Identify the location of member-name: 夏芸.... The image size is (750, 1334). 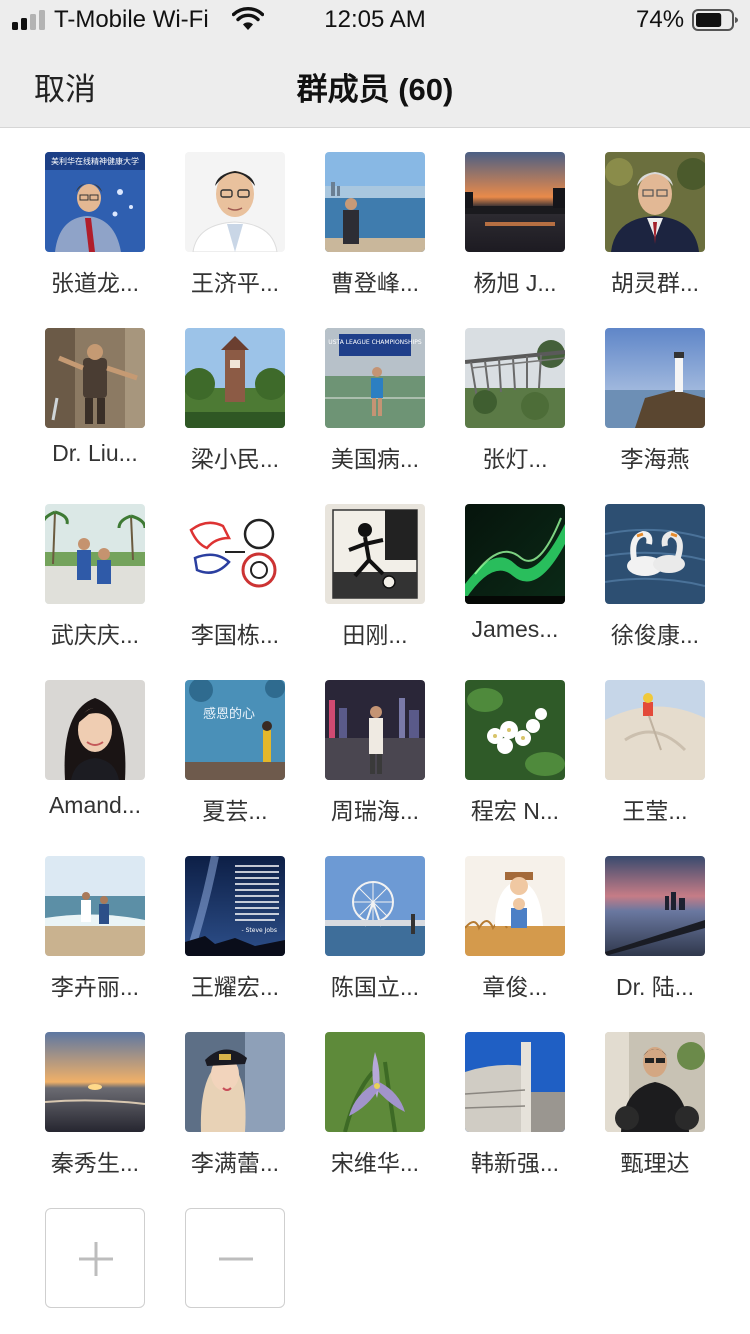
(235, 811).